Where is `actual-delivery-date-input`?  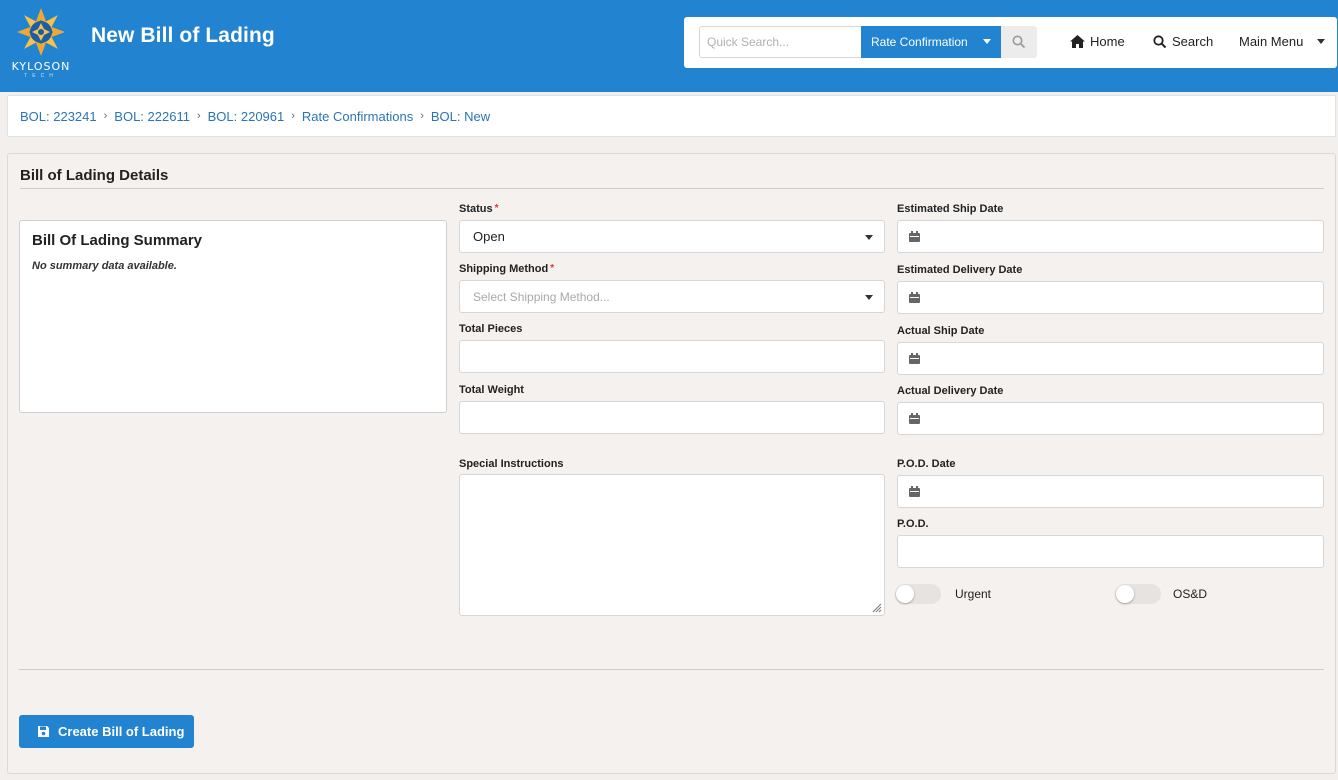 actual-delivery-date-input is located at coordinates (1110, 418).